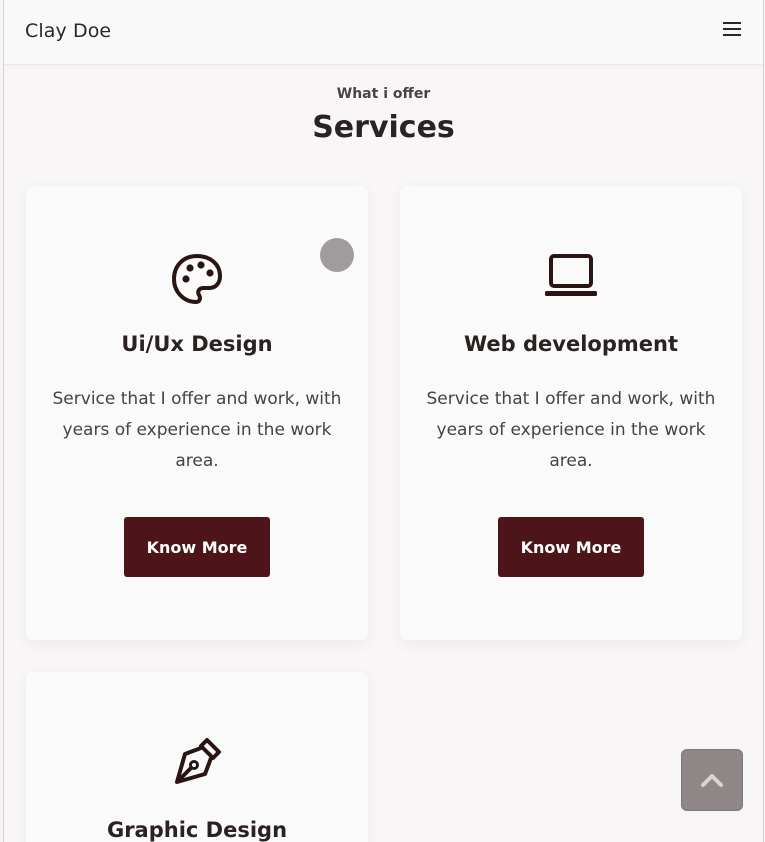 The width and height of the screenshot is (765, 842). I want to click on card-title: Graphic Design, so click(197, 830).